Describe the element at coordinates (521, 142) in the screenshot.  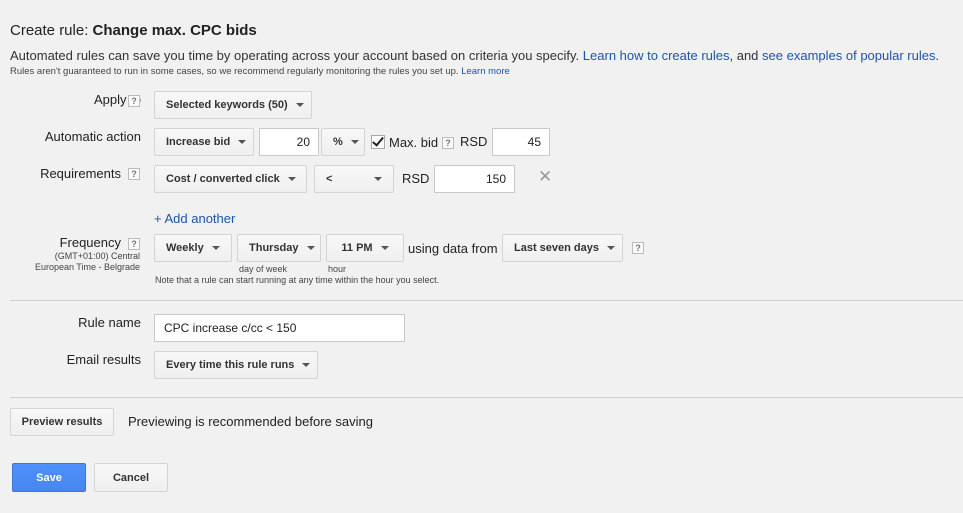
I see `max-bid-input: 45` at that location.